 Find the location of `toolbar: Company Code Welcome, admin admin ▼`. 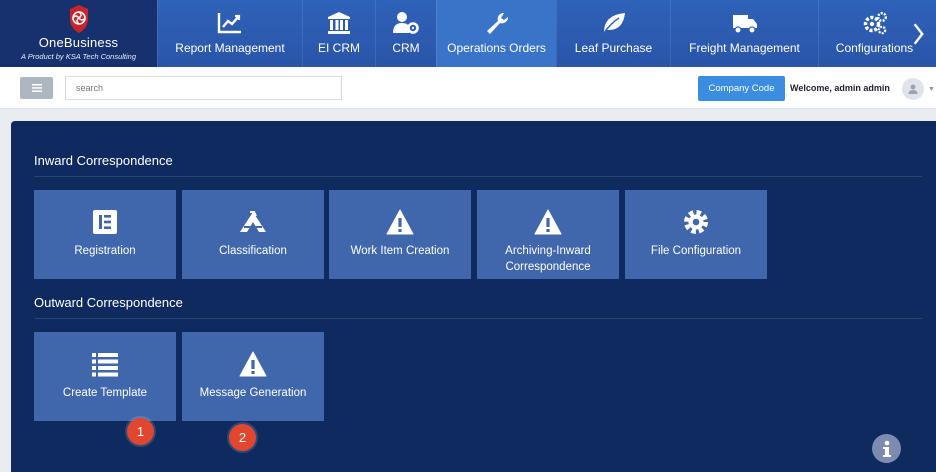

toolbar: Company Code Welcome, admin admin ▼ is located at coordinates (468, 88).